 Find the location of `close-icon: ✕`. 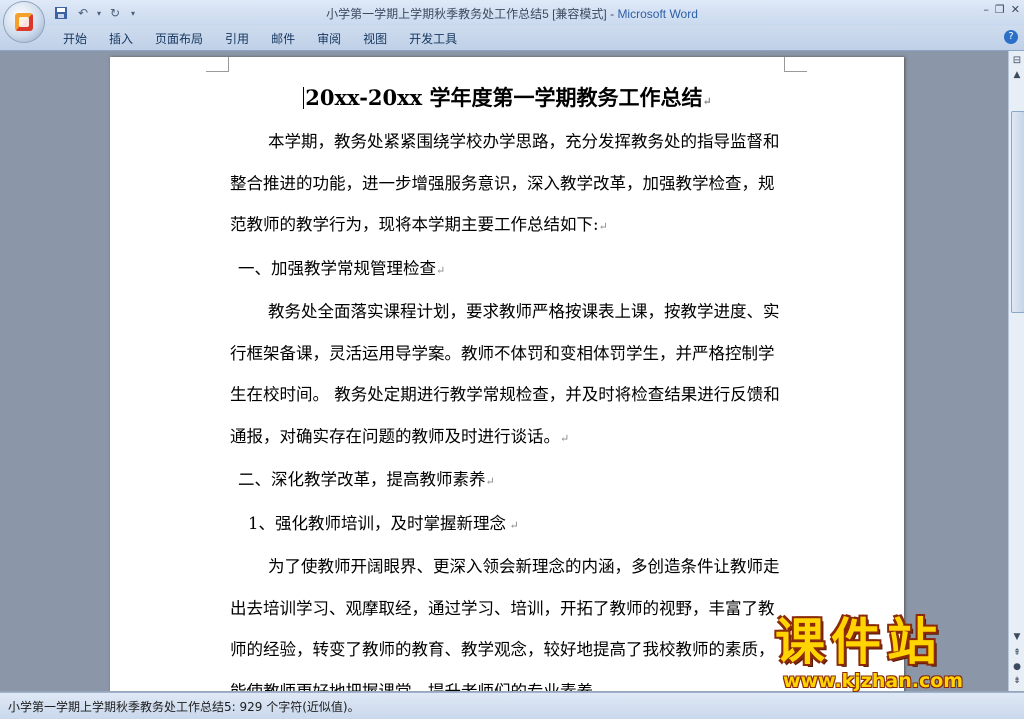

close-icon: ✕ is located at coordinates (1015, 9).